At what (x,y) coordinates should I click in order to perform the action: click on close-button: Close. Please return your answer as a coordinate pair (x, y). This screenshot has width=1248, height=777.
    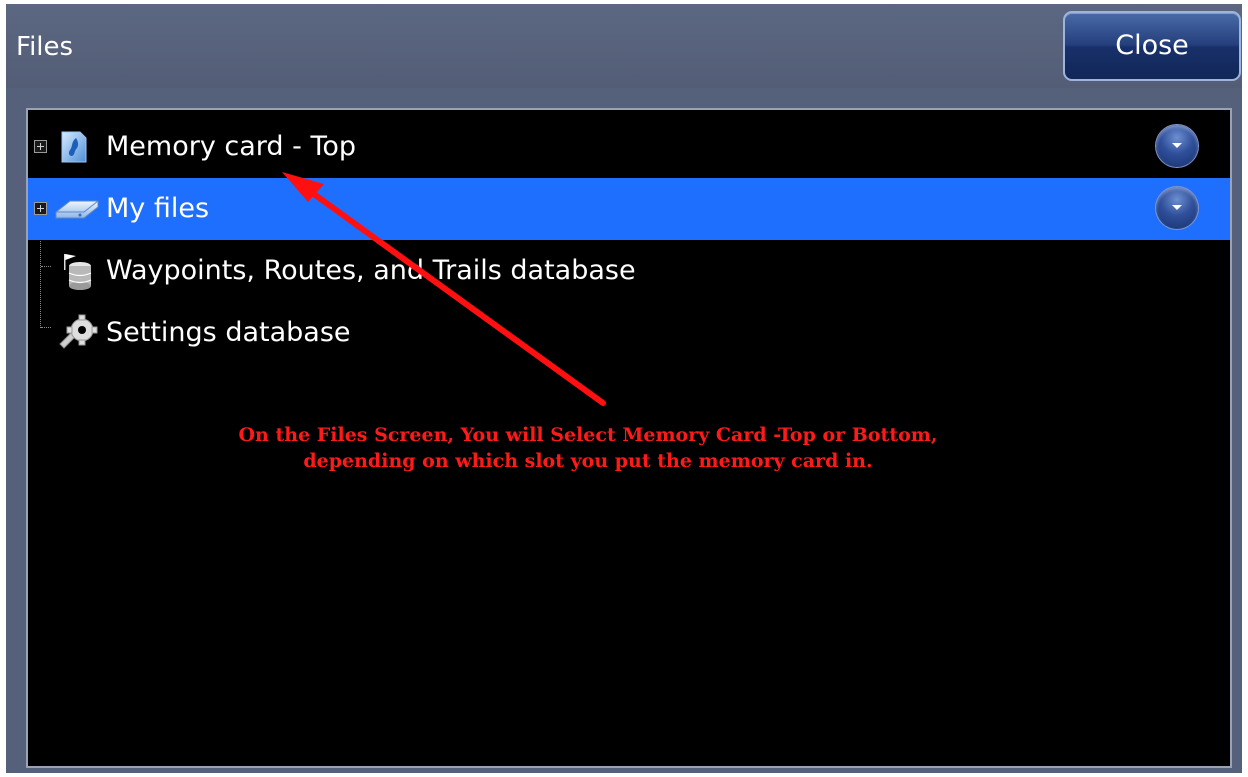
    Looking at the image, I should click on (1152, 46).